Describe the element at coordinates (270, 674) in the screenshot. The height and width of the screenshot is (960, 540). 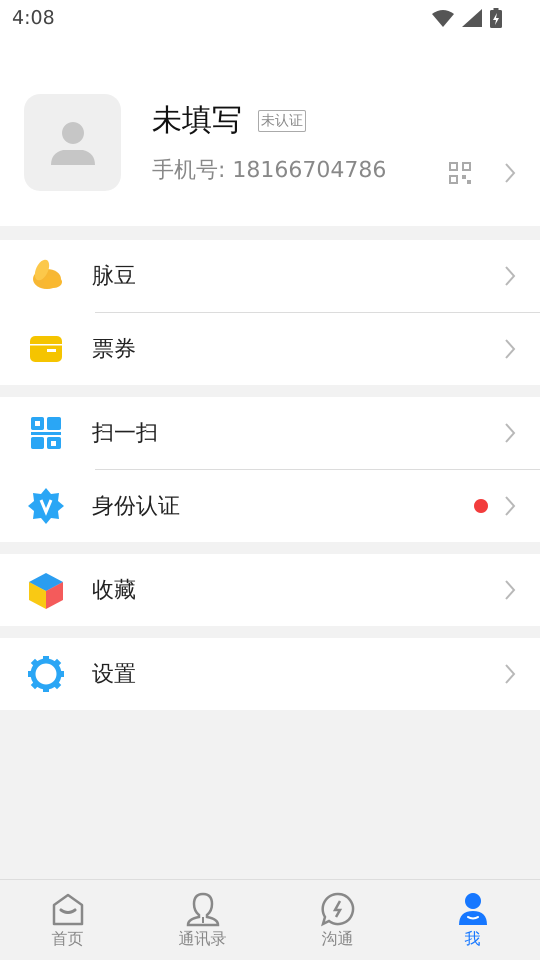
I see `menu-item: 设置` at that location.